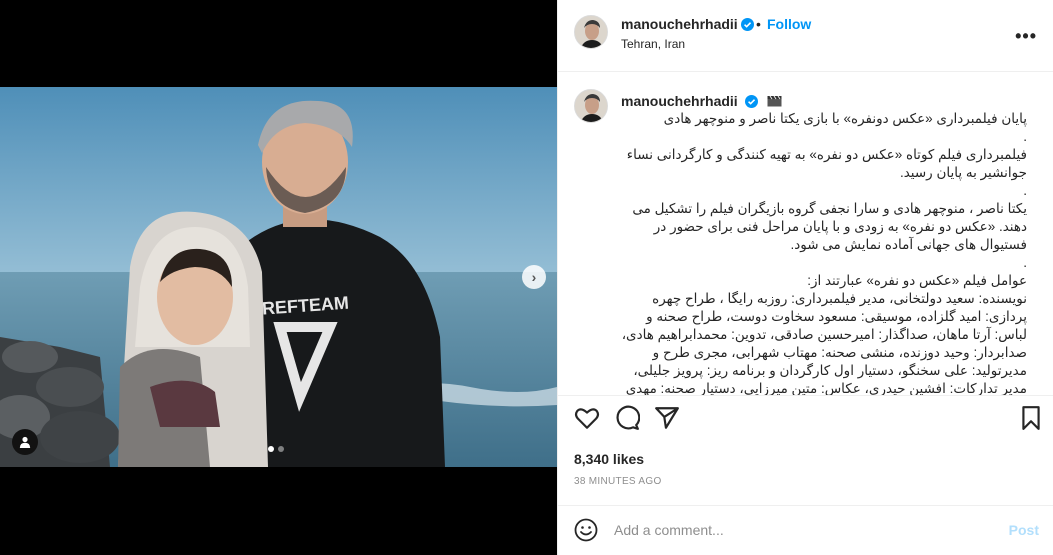 The image size is (1053, 555). I want to click on carousel-next-button: ›, so click(534, 277).